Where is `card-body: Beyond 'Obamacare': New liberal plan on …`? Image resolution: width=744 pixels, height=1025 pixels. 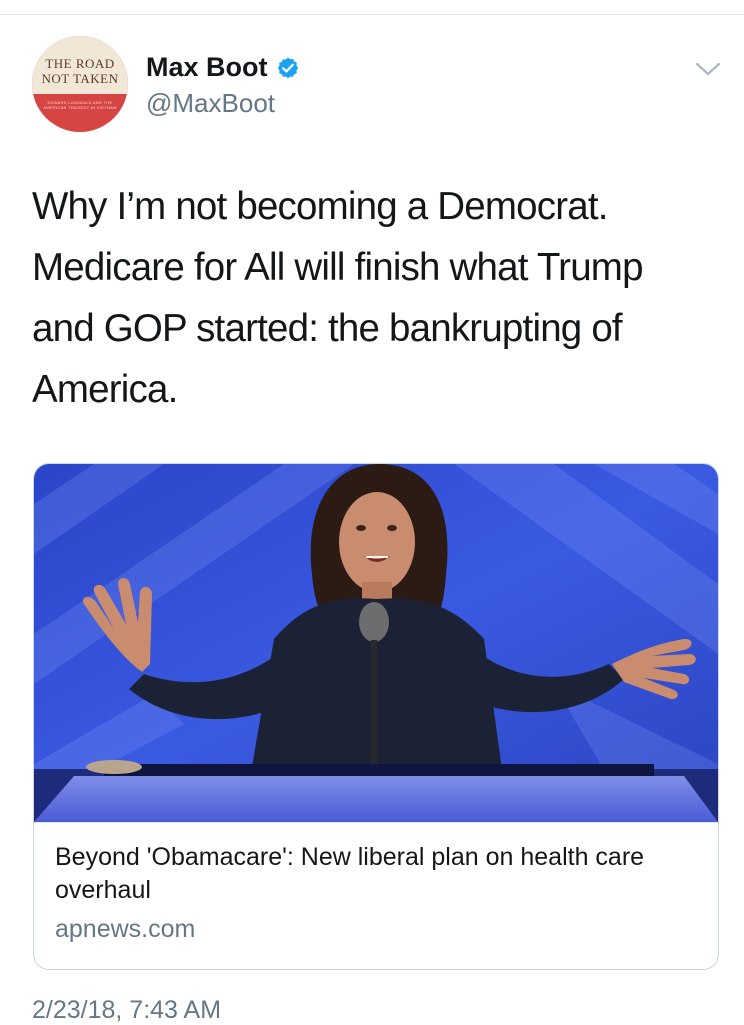
card-body: Beyond 'Obamacare': New liberal plan on … is located at coordinates (376, 895).